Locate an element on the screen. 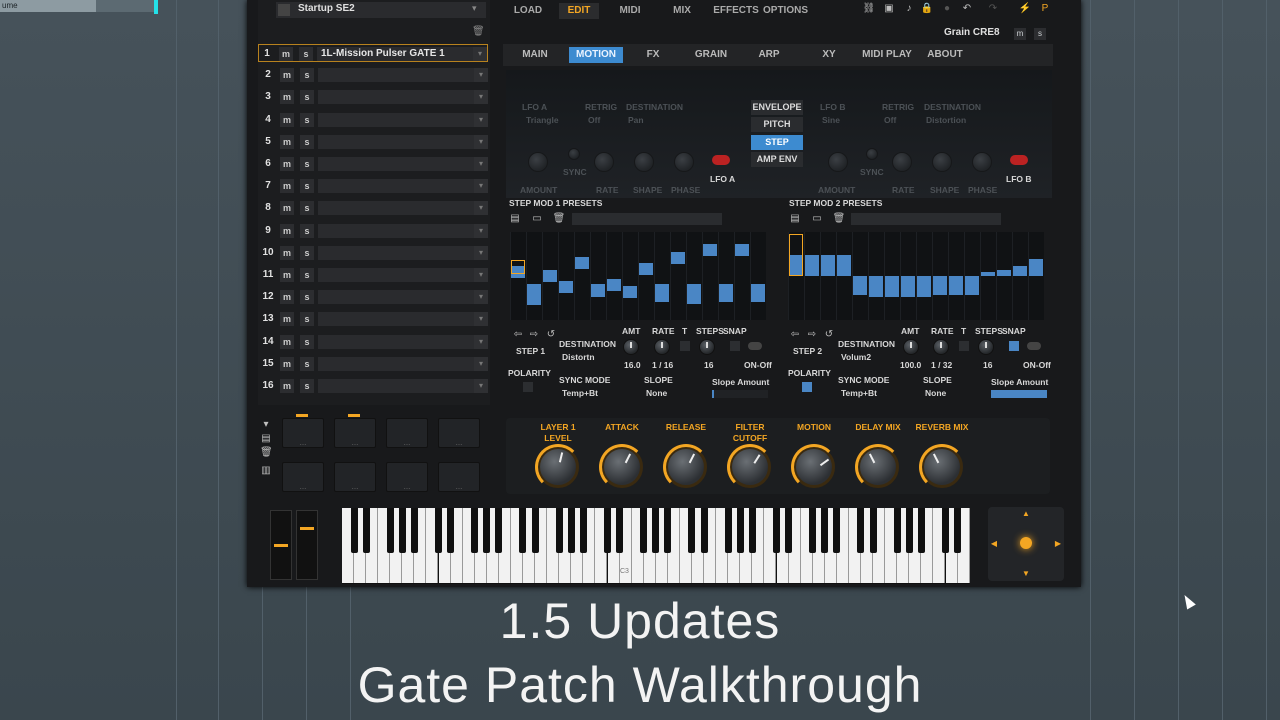 The height and width of the screenshot is (720, 1280). multi-preset-selector: Startup SE2 ▾ is located at coordinates (381, 10).